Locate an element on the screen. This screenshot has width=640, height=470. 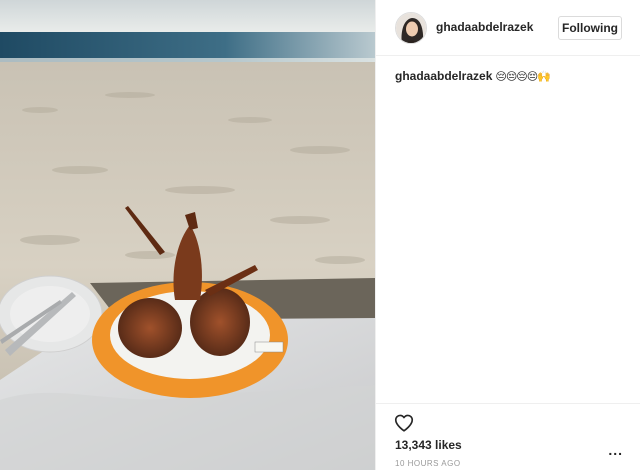
post-caption: ghadaabdelrazek 😔😔😔😔🙌 is located at coordinates (473, 76).